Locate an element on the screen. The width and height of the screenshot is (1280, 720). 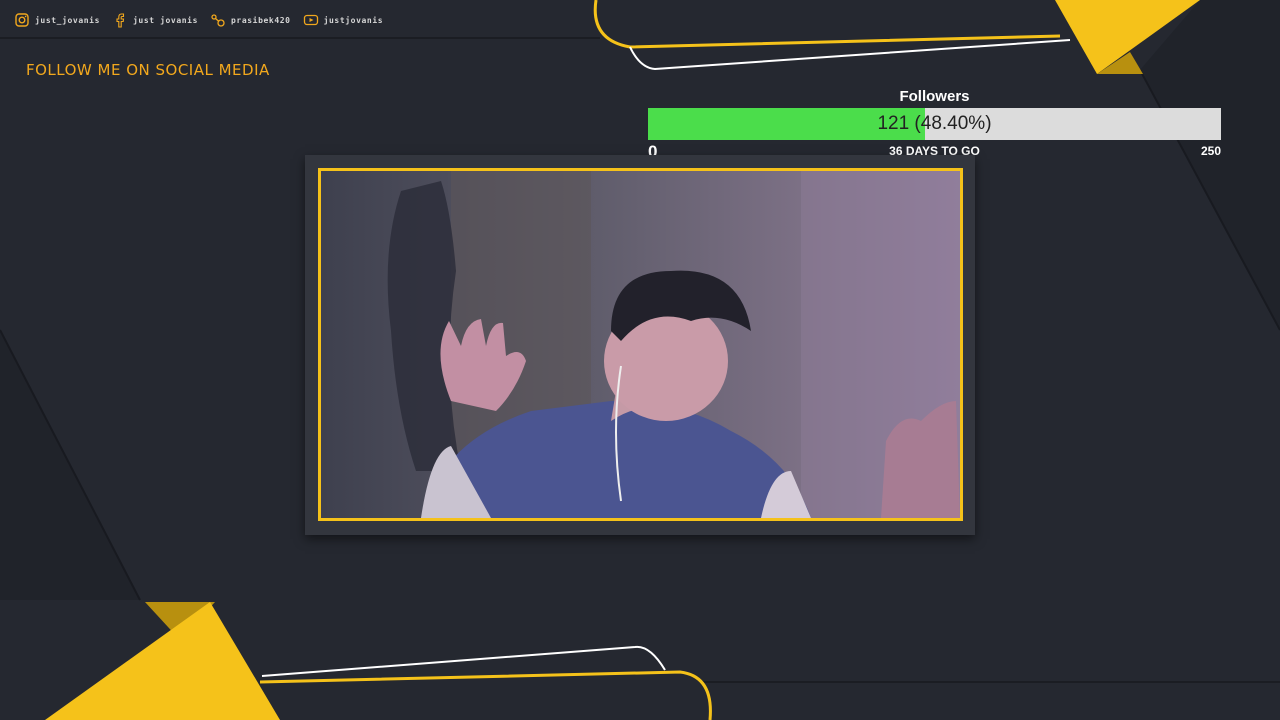
facebook-icon is located at coordinates (120, 20).